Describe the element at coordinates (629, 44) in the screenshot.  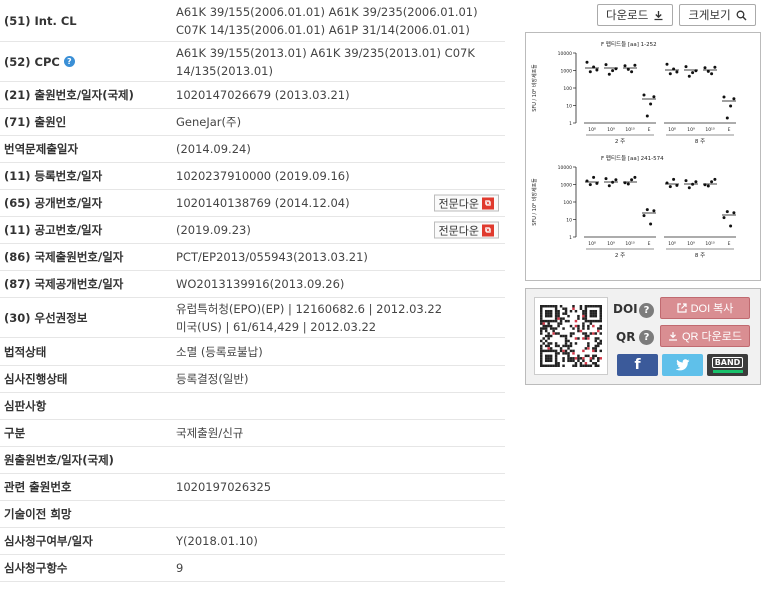
I see `plot-title: F 펩티드들 [aa] 1-252` at that location.